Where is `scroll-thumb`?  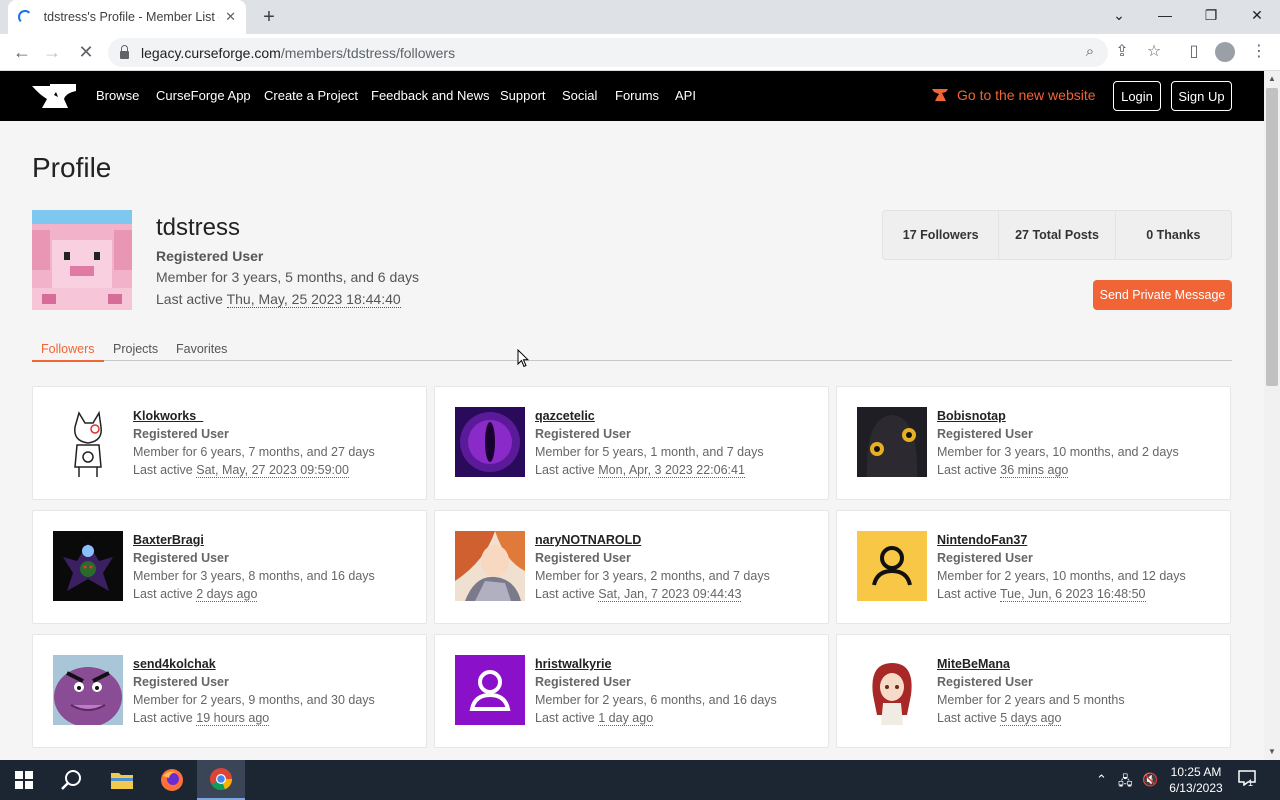
scroll-thumb is located at coordinates (1272, 237).